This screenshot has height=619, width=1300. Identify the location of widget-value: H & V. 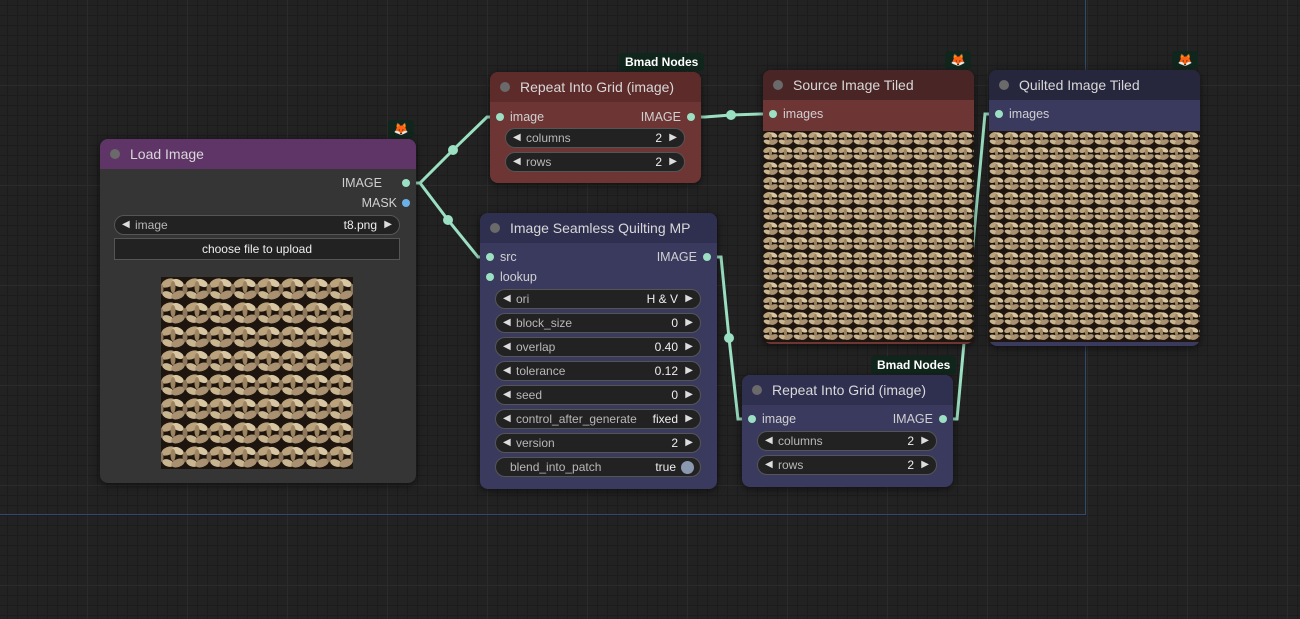
(662, 299).